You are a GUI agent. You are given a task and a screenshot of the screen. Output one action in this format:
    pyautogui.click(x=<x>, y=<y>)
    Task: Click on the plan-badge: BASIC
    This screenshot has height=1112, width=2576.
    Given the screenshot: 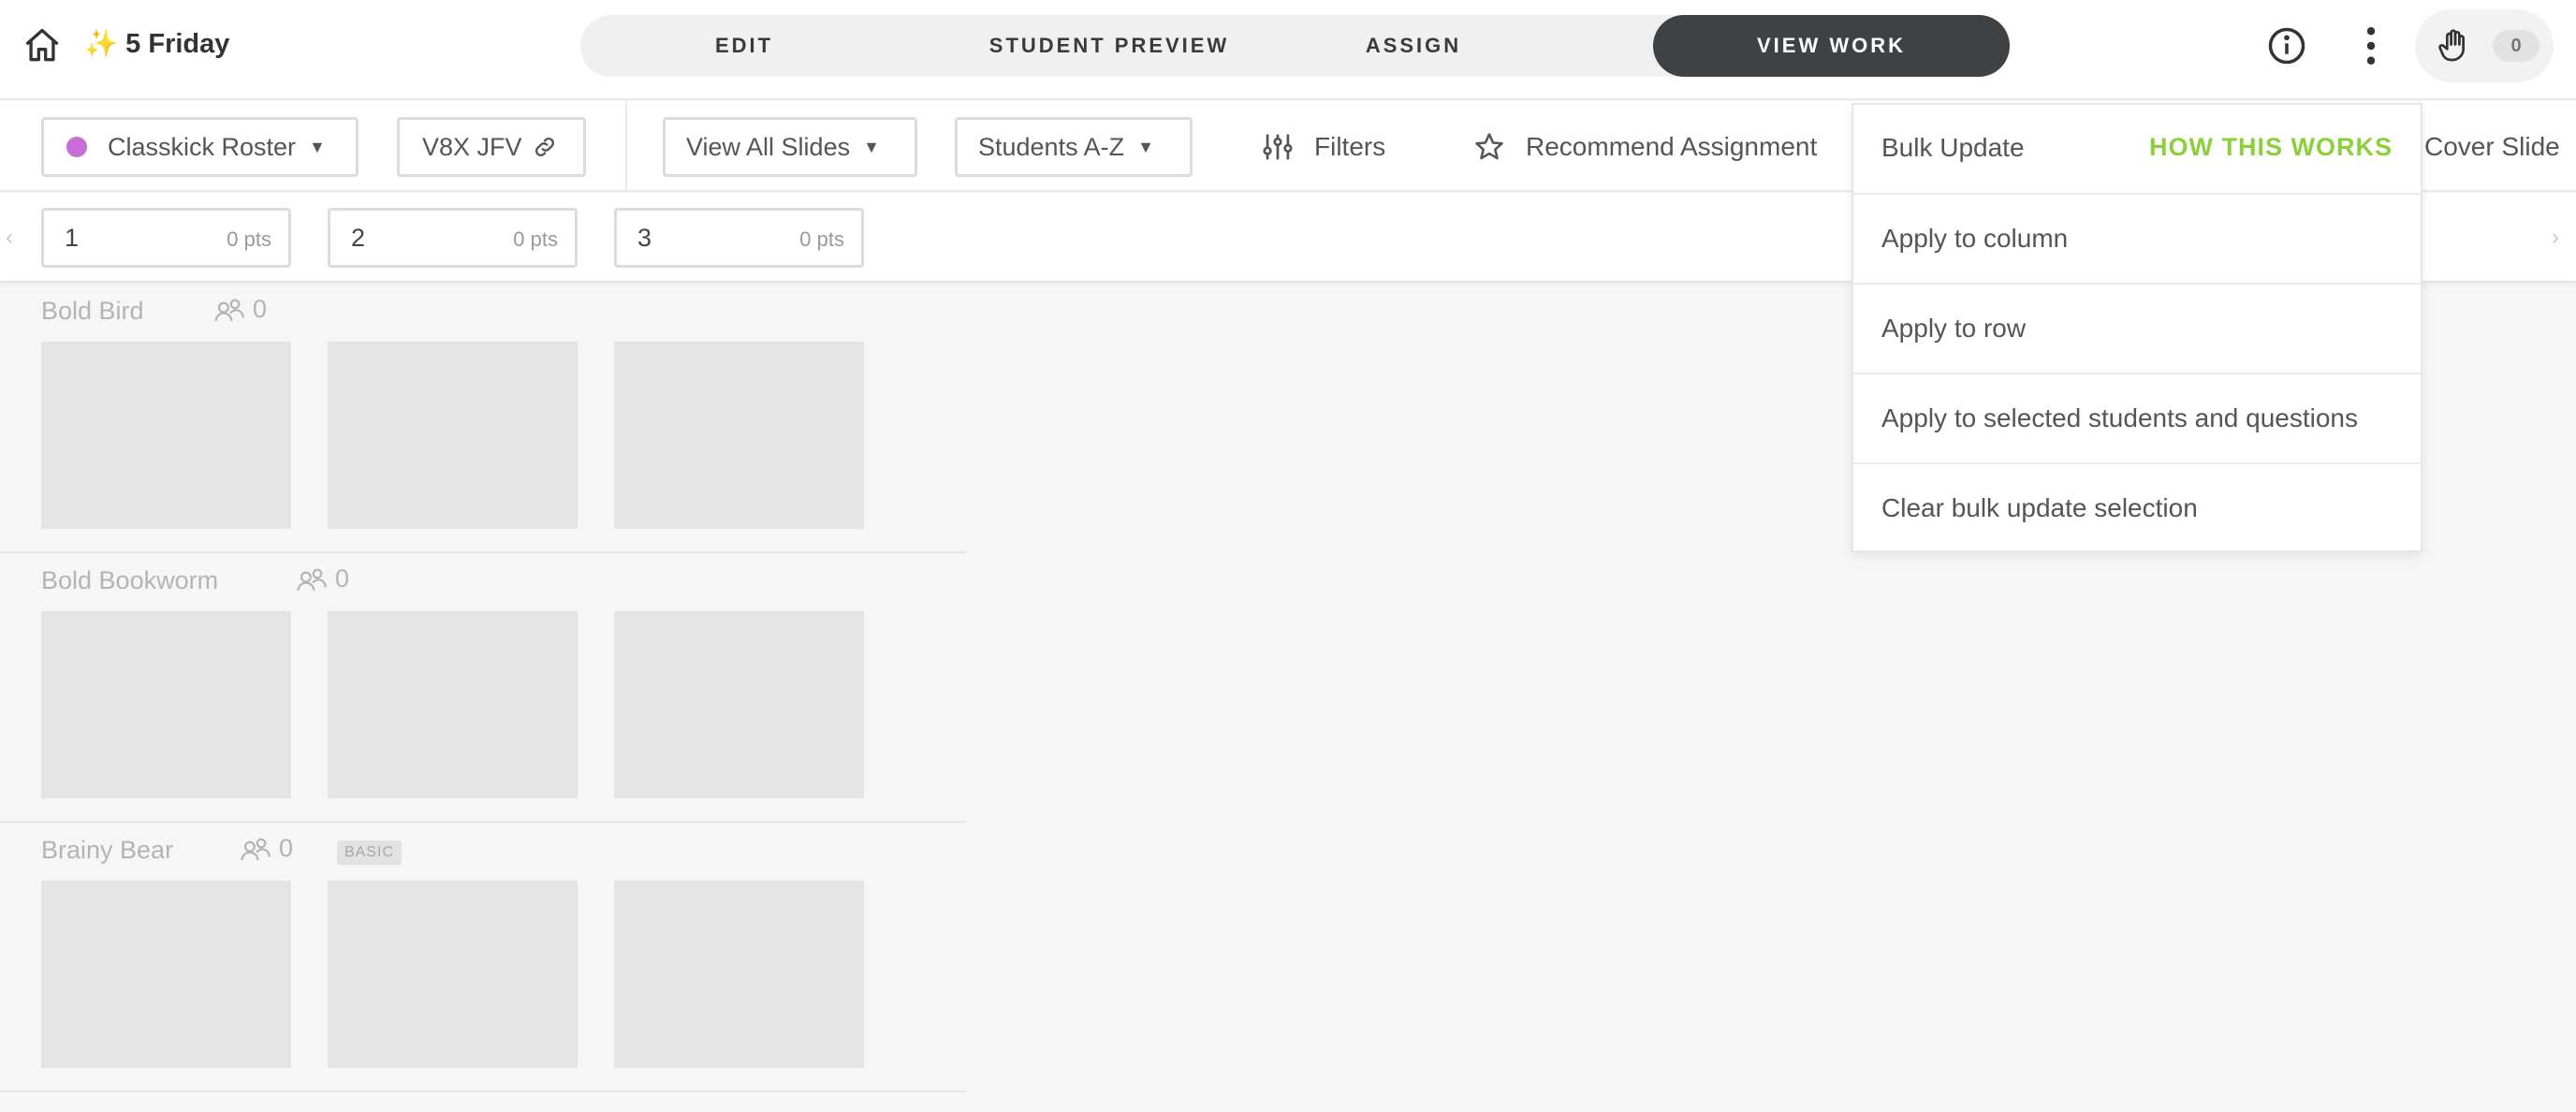 What is the action you would take?
    pyautogui.click(x=369, y=853)
    